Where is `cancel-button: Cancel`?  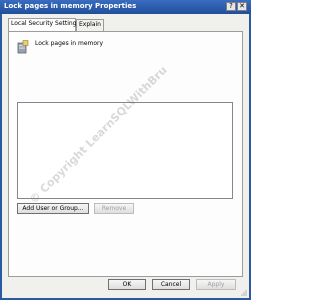
cancel-button: Cancel is located at coordinates (171, 284).